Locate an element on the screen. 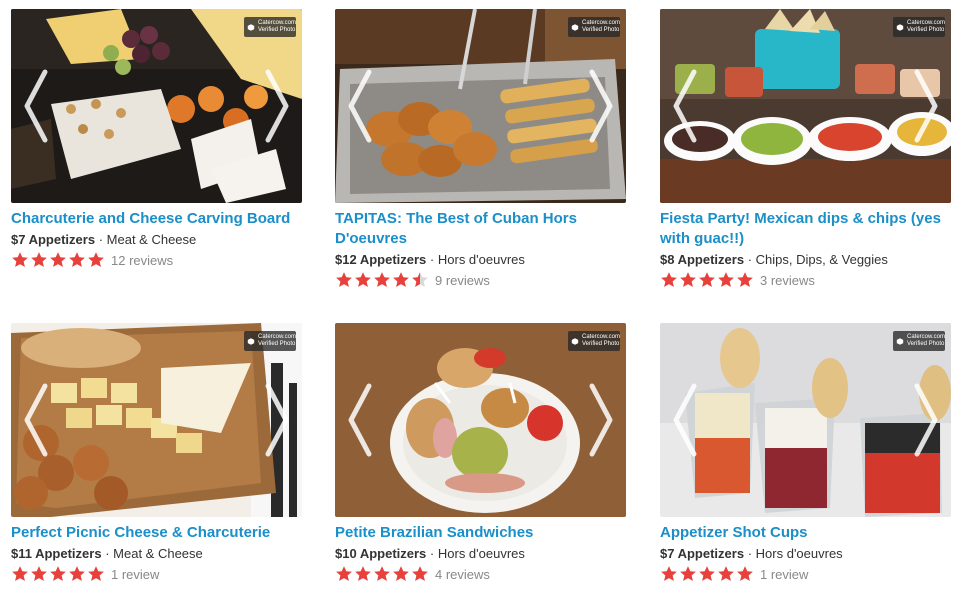 Image resolution: width=963 pixels, height=592 pixels. listing-meta: $7 Appetizers · Meat & Cheese is located at coordinates (157, 239).